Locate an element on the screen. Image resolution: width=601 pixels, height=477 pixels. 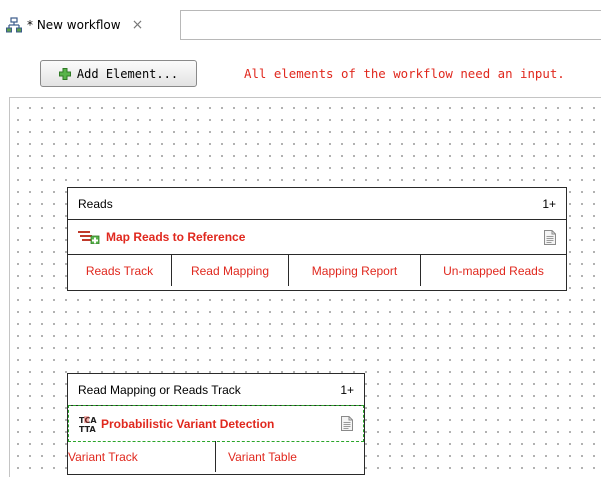
variant-detection-icon: TCA TTA is located at coordinates (88, 424).